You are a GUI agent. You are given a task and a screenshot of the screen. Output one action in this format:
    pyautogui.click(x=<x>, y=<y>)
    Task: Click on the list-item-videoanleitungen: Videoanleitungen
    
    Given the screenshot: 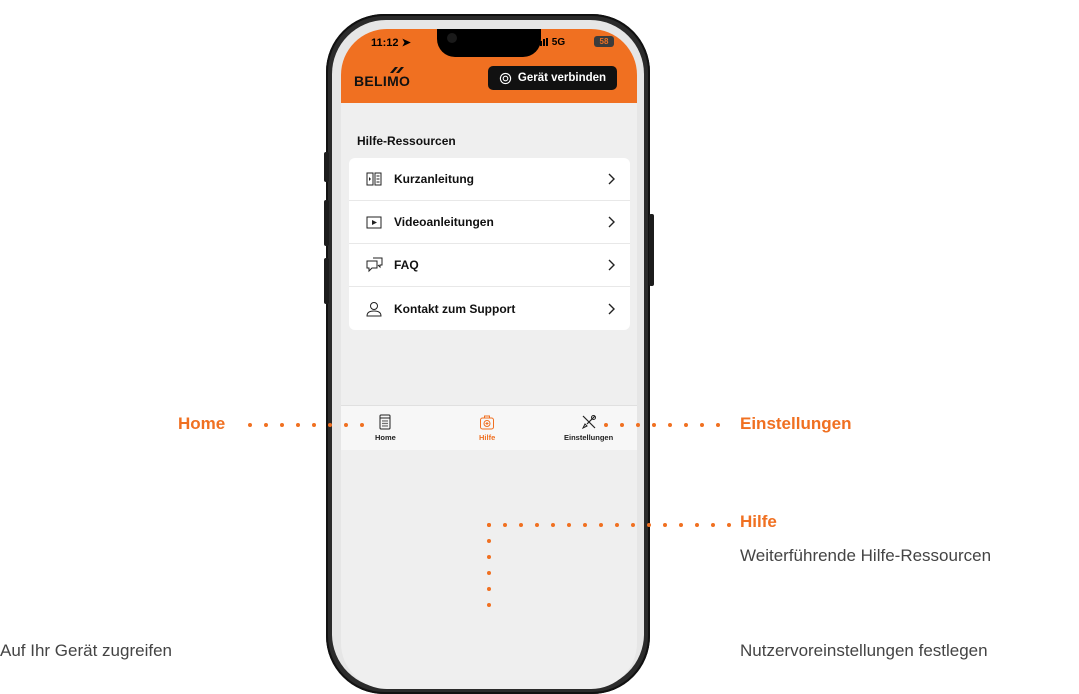 What is the action you would take?
    pyautogui.click(x=489, y=222)
    